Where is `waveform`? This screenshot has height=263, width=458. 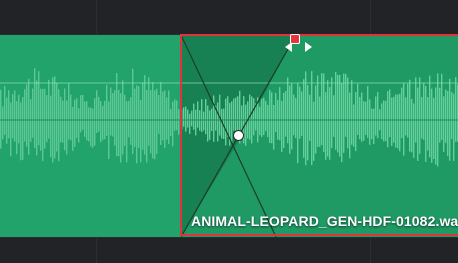
waveform is located at coordinates (91, 116).